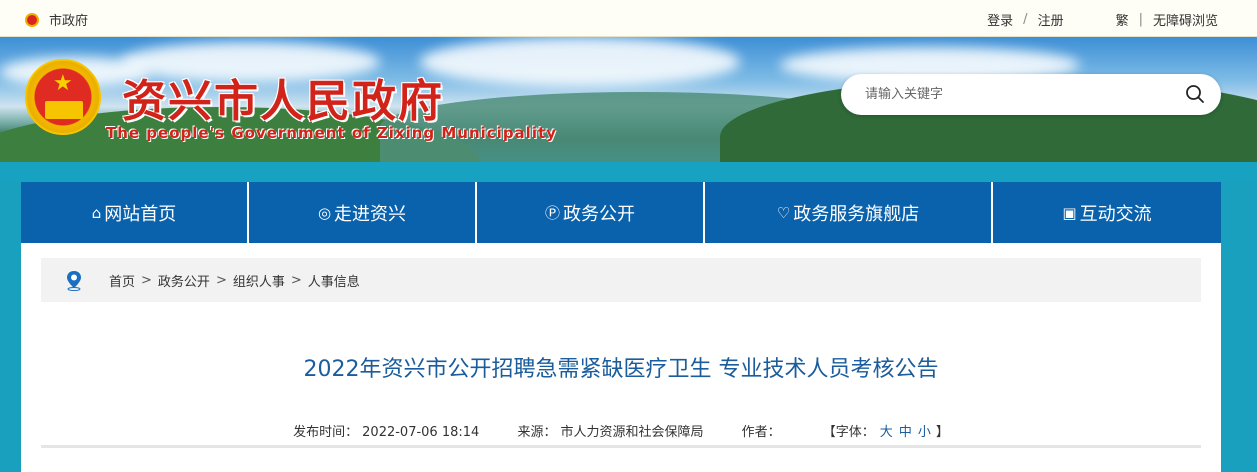  What do you see at coordinates (783, 212) in the screenshot?
I see `heart-circle-icon: ♡` at bounding box center [783, 212].